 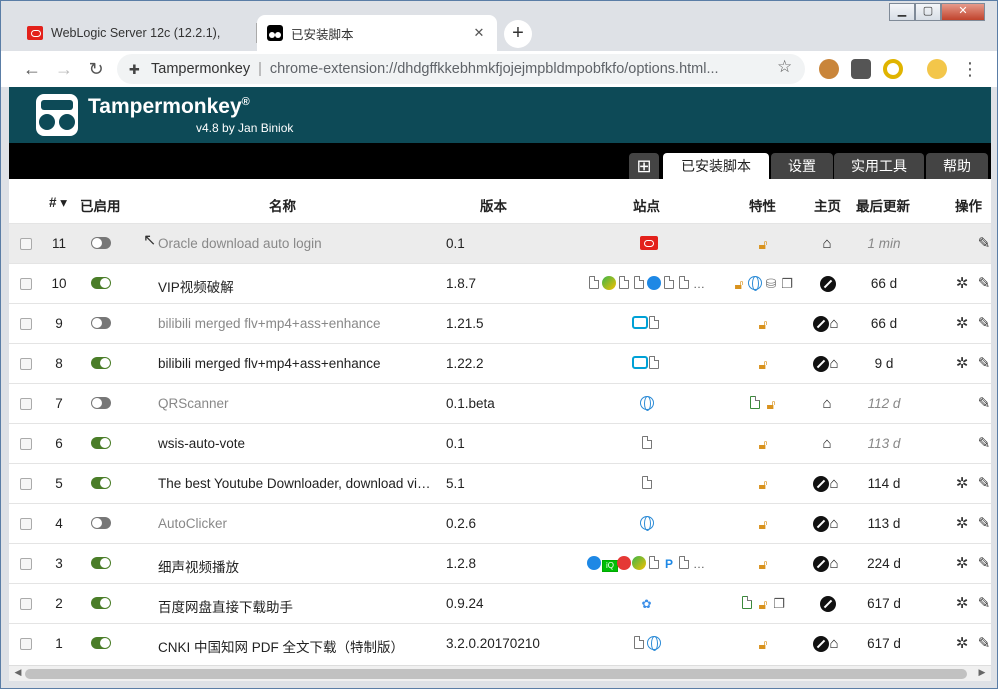 What do you see at coordinates (957, 166) in the screenshot?
I see `tab-help: 帮助` at bounding box center [957, 166].